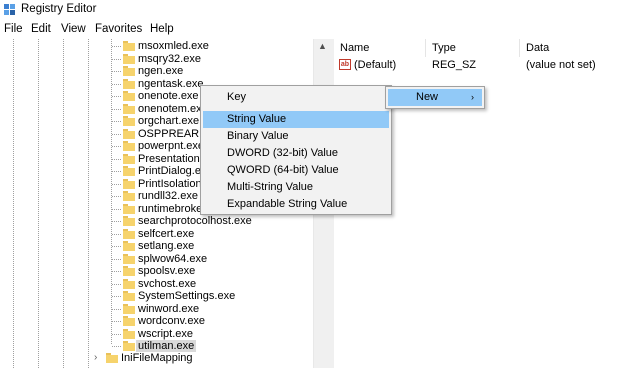  Describe the element at coordinates (296, 136) in the screenshot. I see `menu-item: Binary Value` at that location.